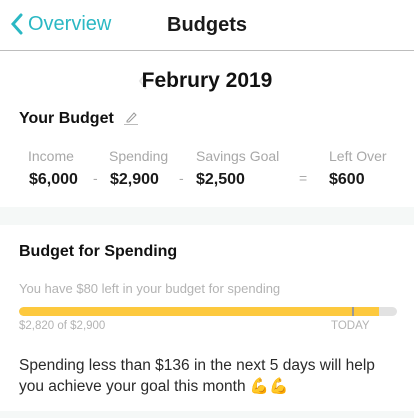 The image size is (414, 418). I want to click on amount-label: $2,820 of $2,900, so click(62, 326).